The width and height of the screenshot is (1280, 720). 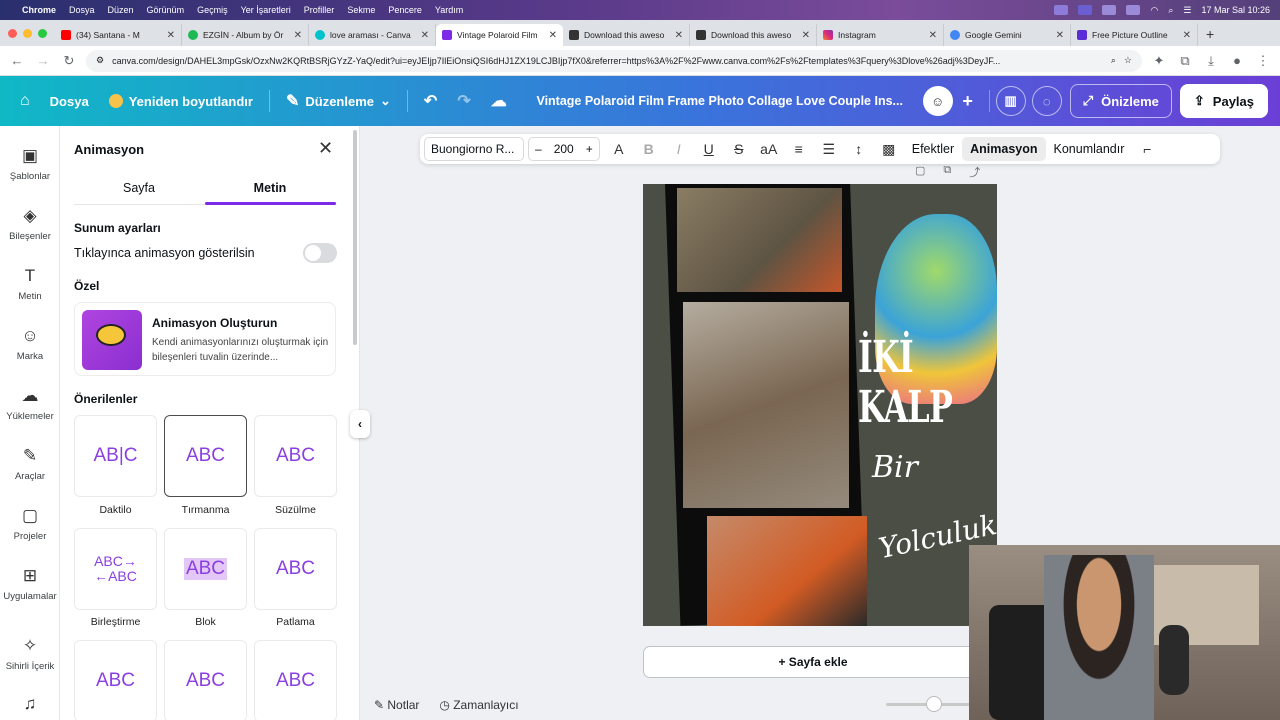 What do you see at coordinates (30, 584) in the screenshot?
I see `rail-apps: ⊞ Uygulamalar` at bounding box center [30, 584].